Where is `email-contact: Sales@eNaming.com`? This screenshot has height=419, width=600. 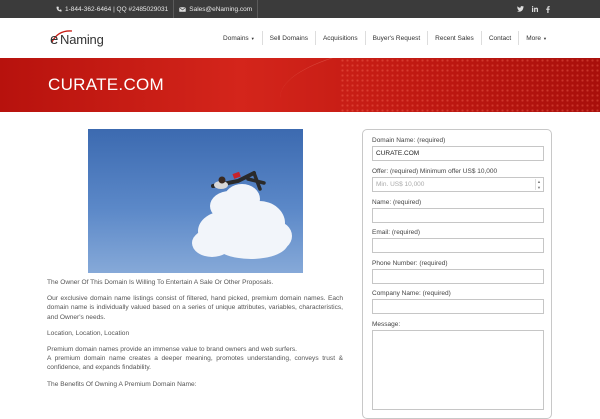
email-contact: Sales@eNaming.com is located at coordinates (215, 9).